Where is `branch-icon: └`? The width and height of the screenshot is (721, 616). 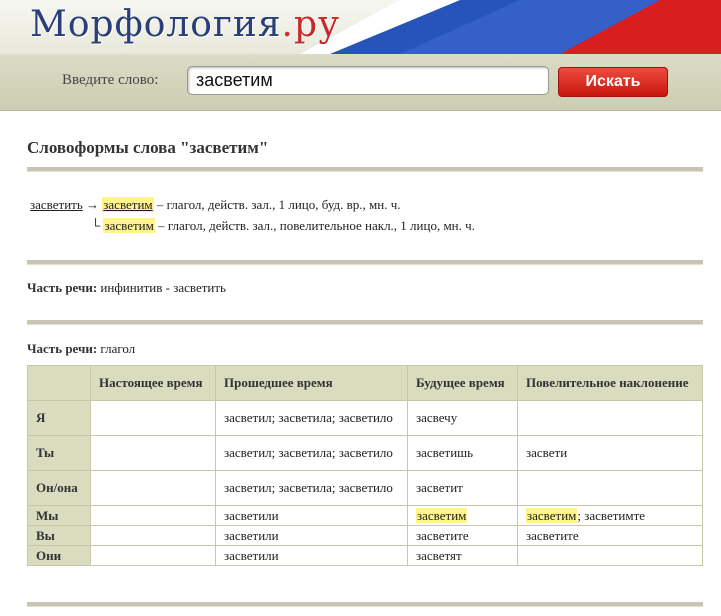 branch-icon: └ is located at coordinates (96, 225).